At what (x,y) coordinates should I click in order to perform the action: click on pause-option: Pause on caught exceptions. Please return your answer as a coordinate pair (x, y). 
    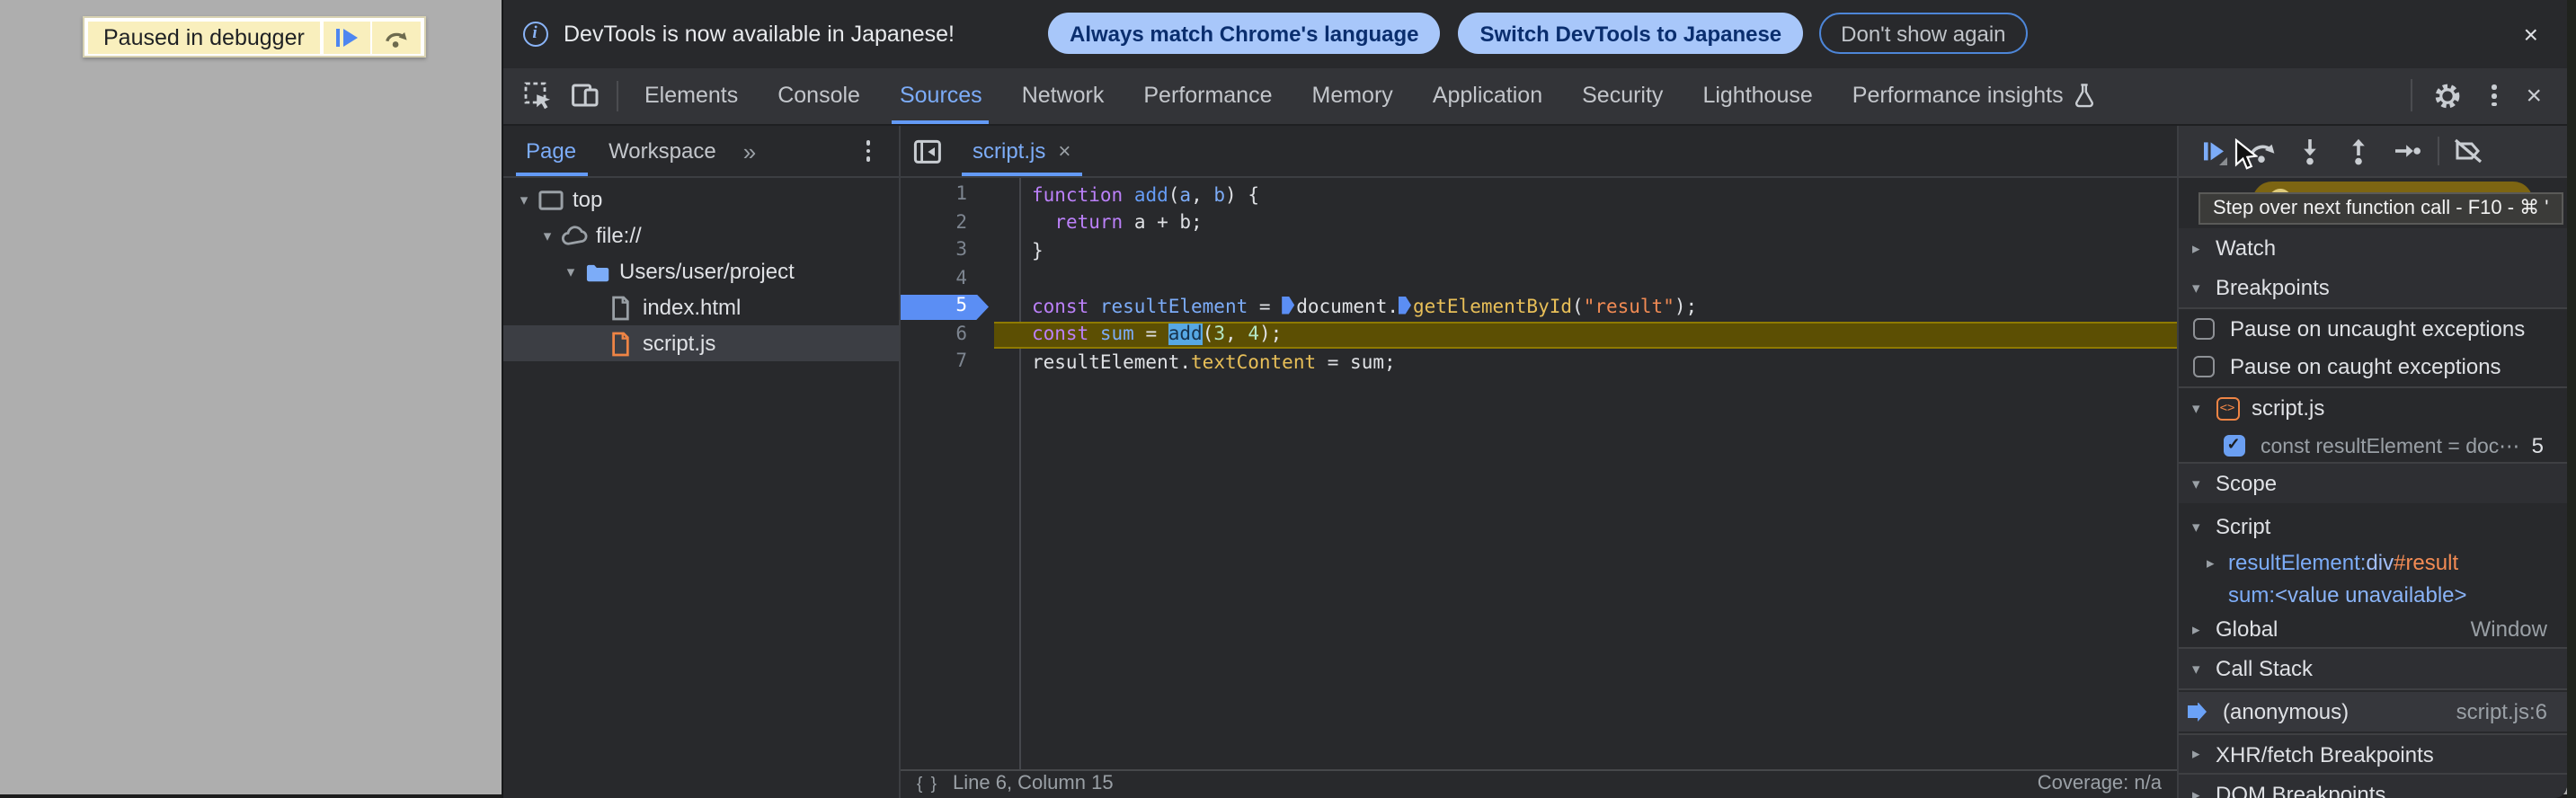
    Looking at the image, I should click on (2372, 366).